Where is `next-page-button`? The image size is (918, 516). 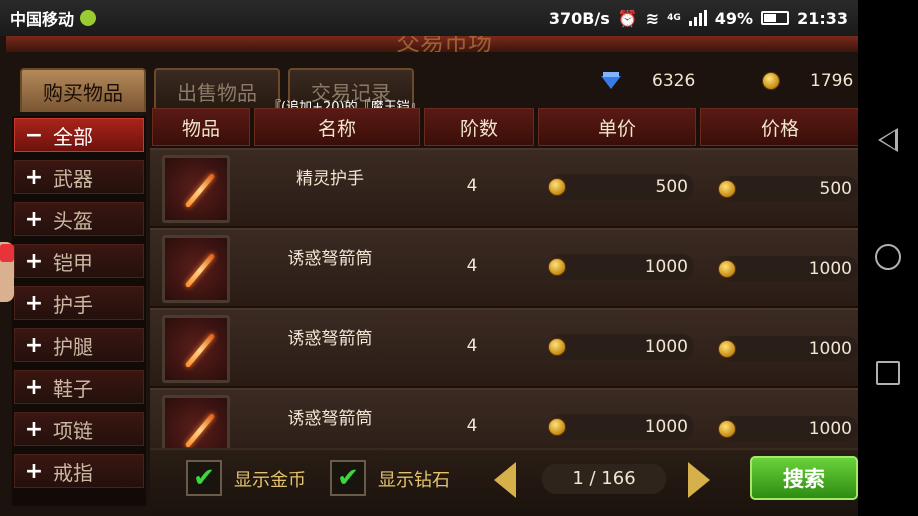 next-page-button is located at coordinates (699, 480).